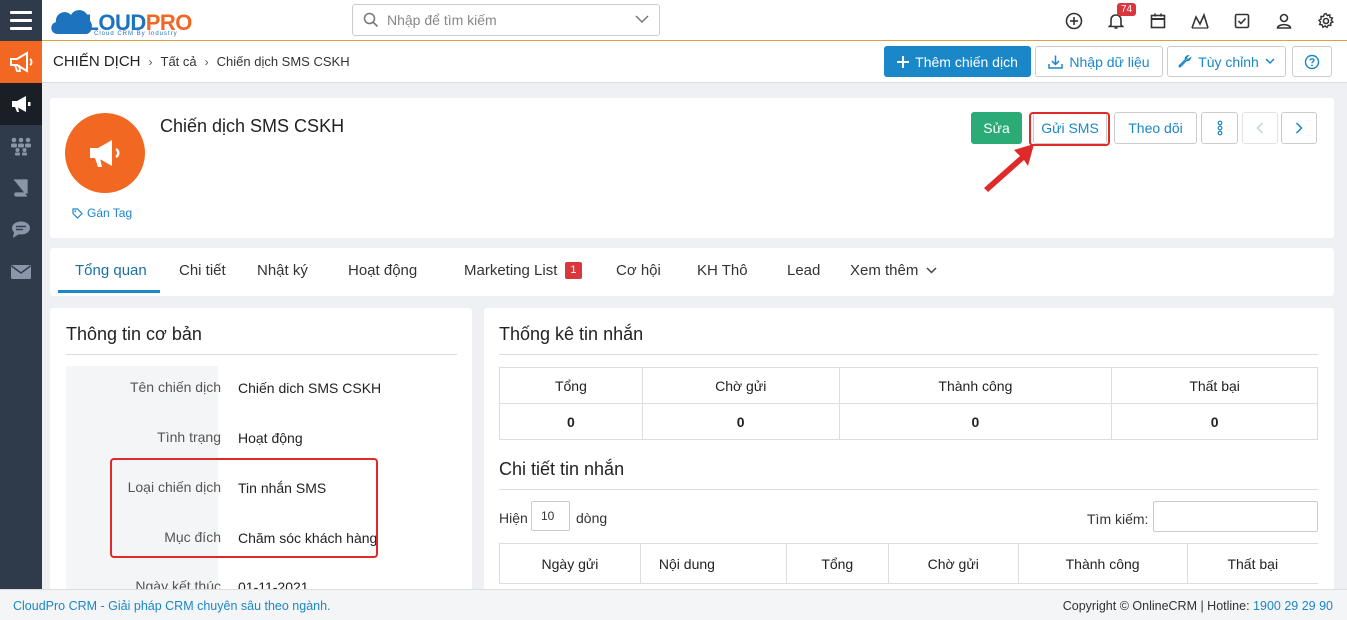 The image size is (1347, 620). Describe the element at coordinates (638, 270) in the screenshot. I see `tab-opportunities: Cơ hội` at that location.